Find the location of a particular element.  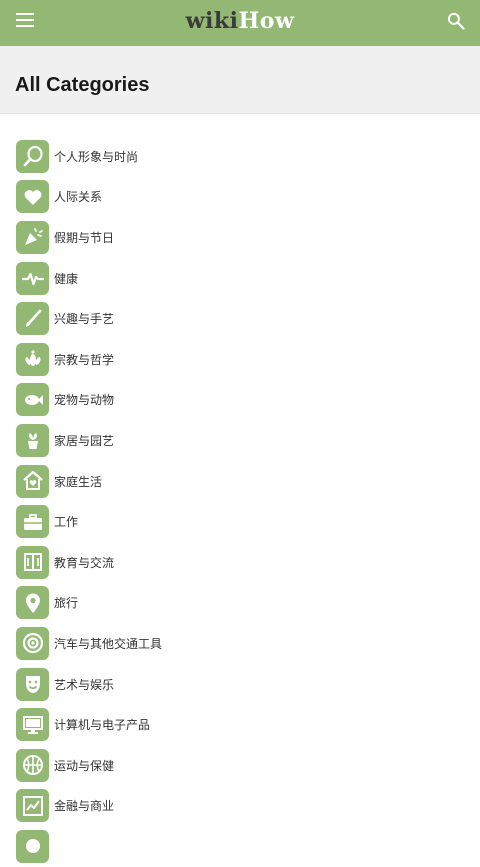

category-item: 兴趣与手艺 is located at coordinates (240, 318).